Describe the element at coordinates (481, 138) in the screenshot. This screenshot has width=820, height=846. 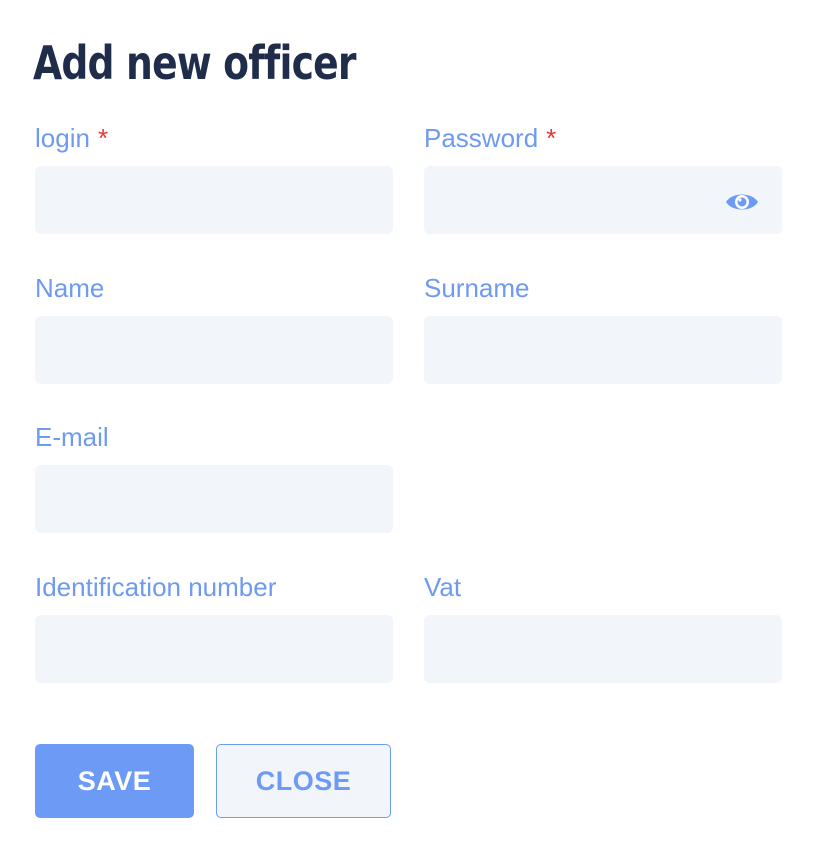
I see `password-label-text: Password` at that location.